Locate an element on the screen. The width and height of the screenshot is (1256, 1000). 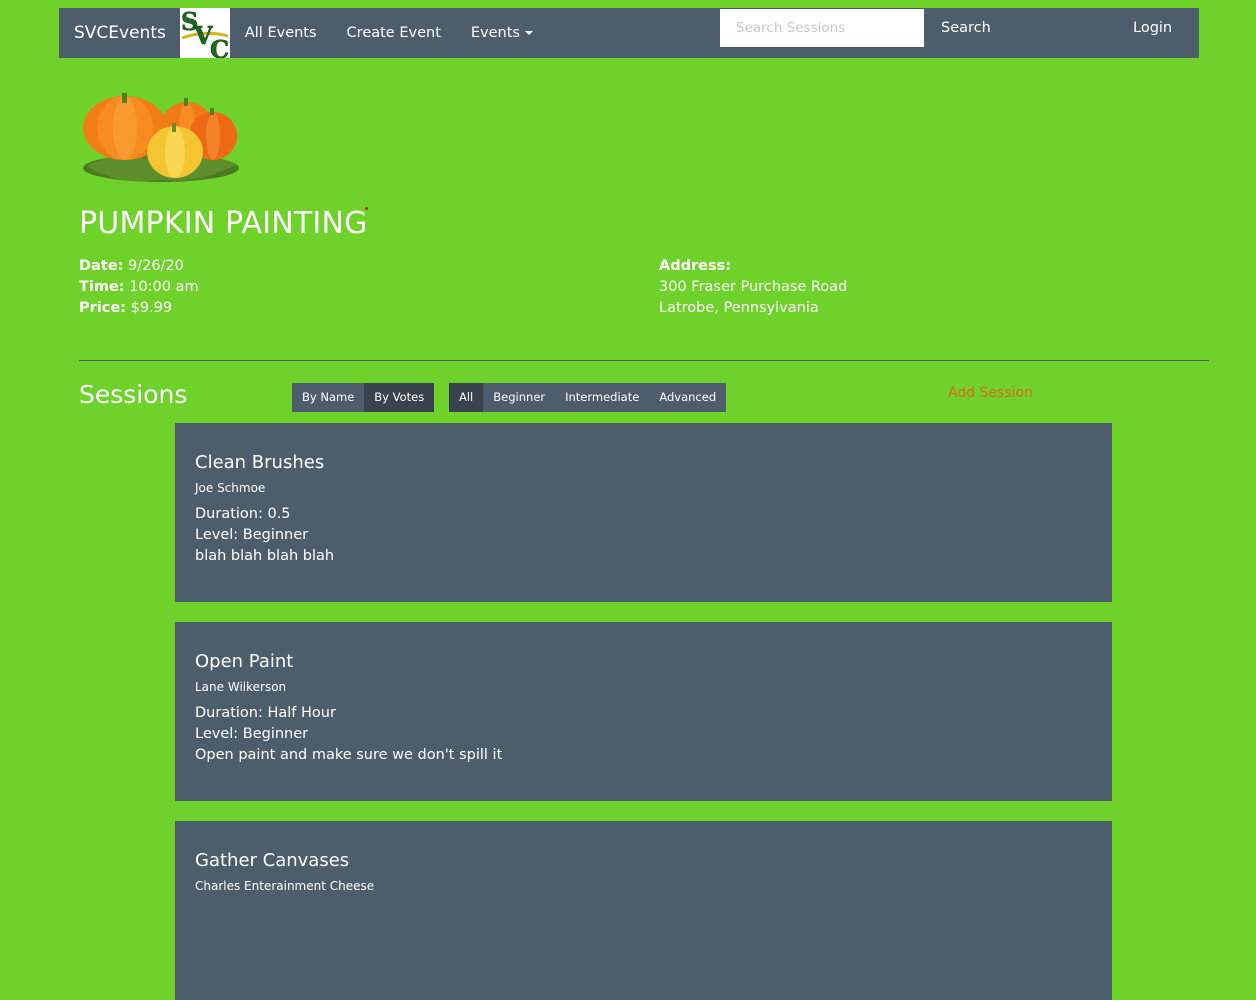
nav-events-label: Events is located at coordinates (495, 33).